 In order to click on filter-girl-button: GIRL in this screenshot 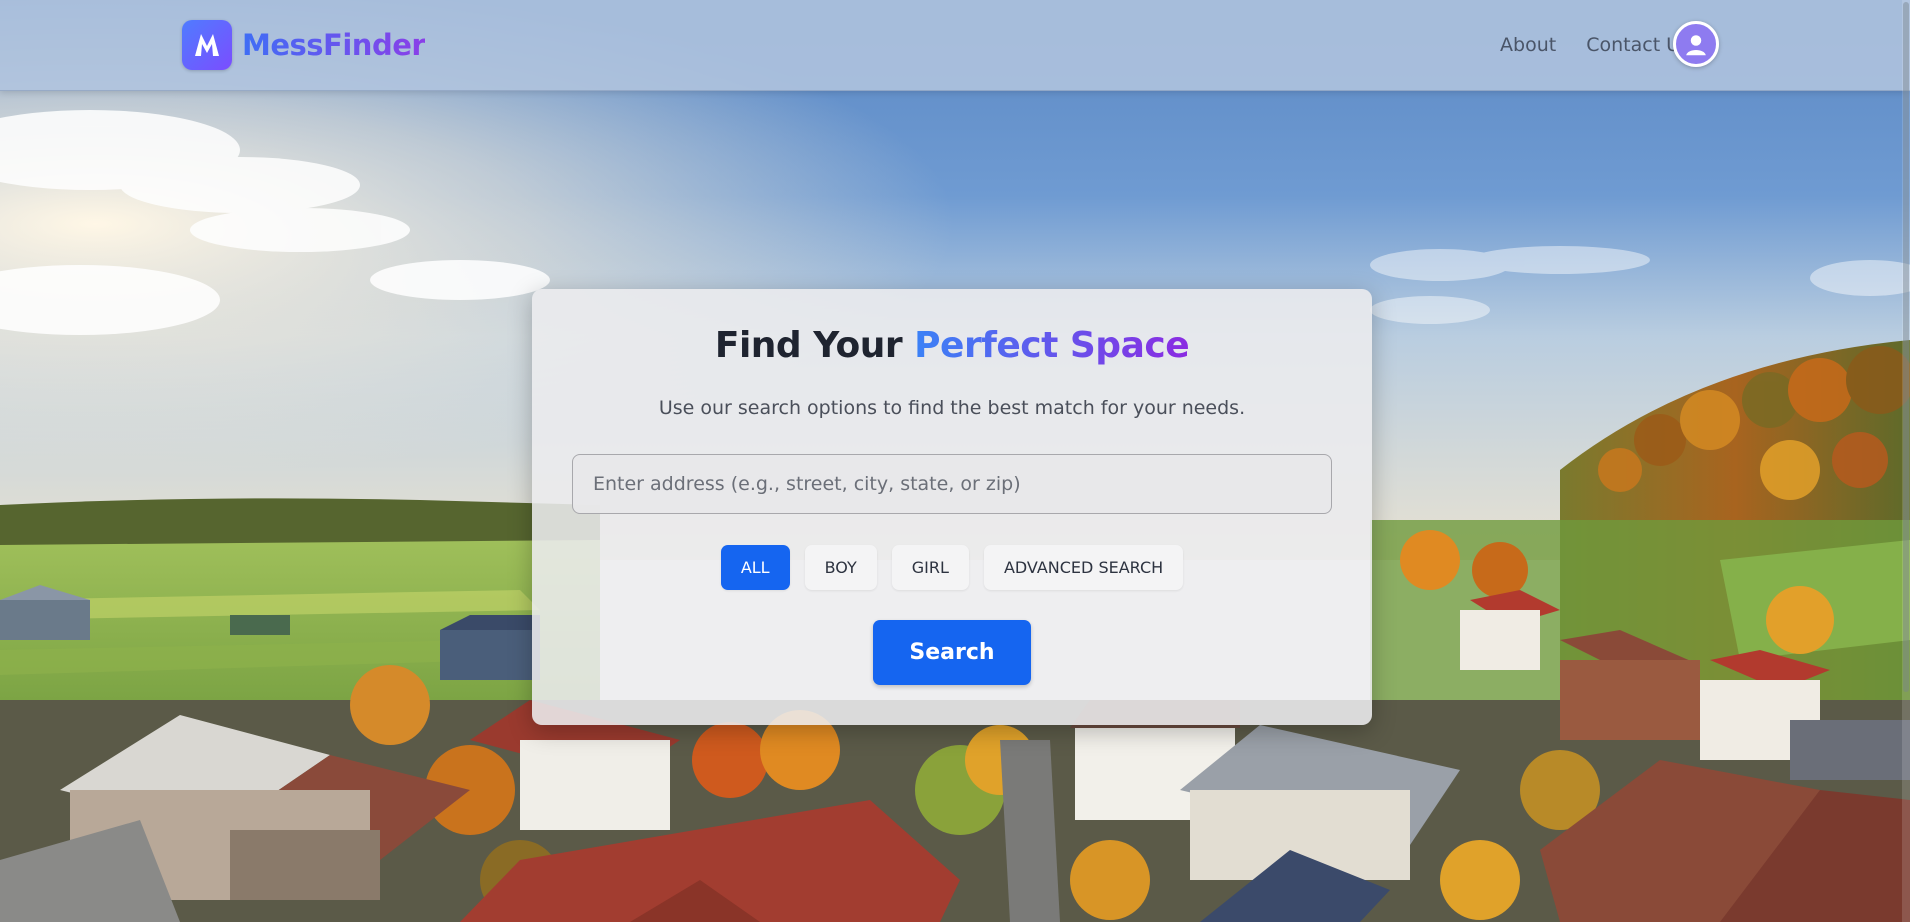, I will do `click(930, 567)`.